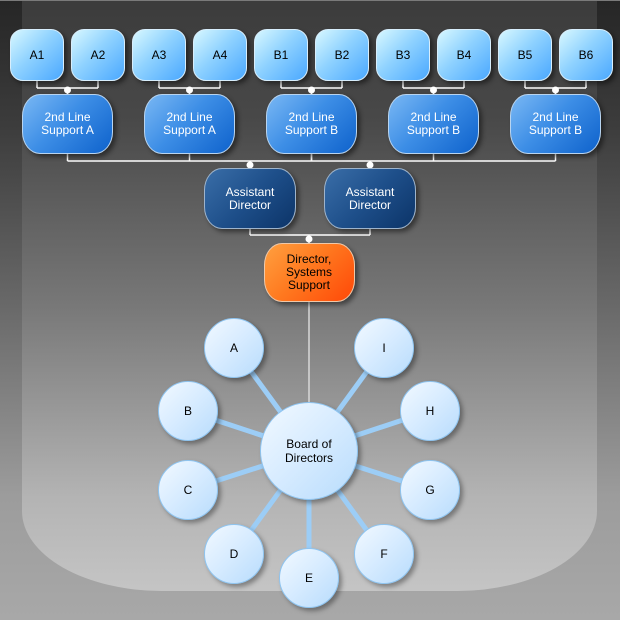  I want to click on node-b1: B1, so click(281, 55).